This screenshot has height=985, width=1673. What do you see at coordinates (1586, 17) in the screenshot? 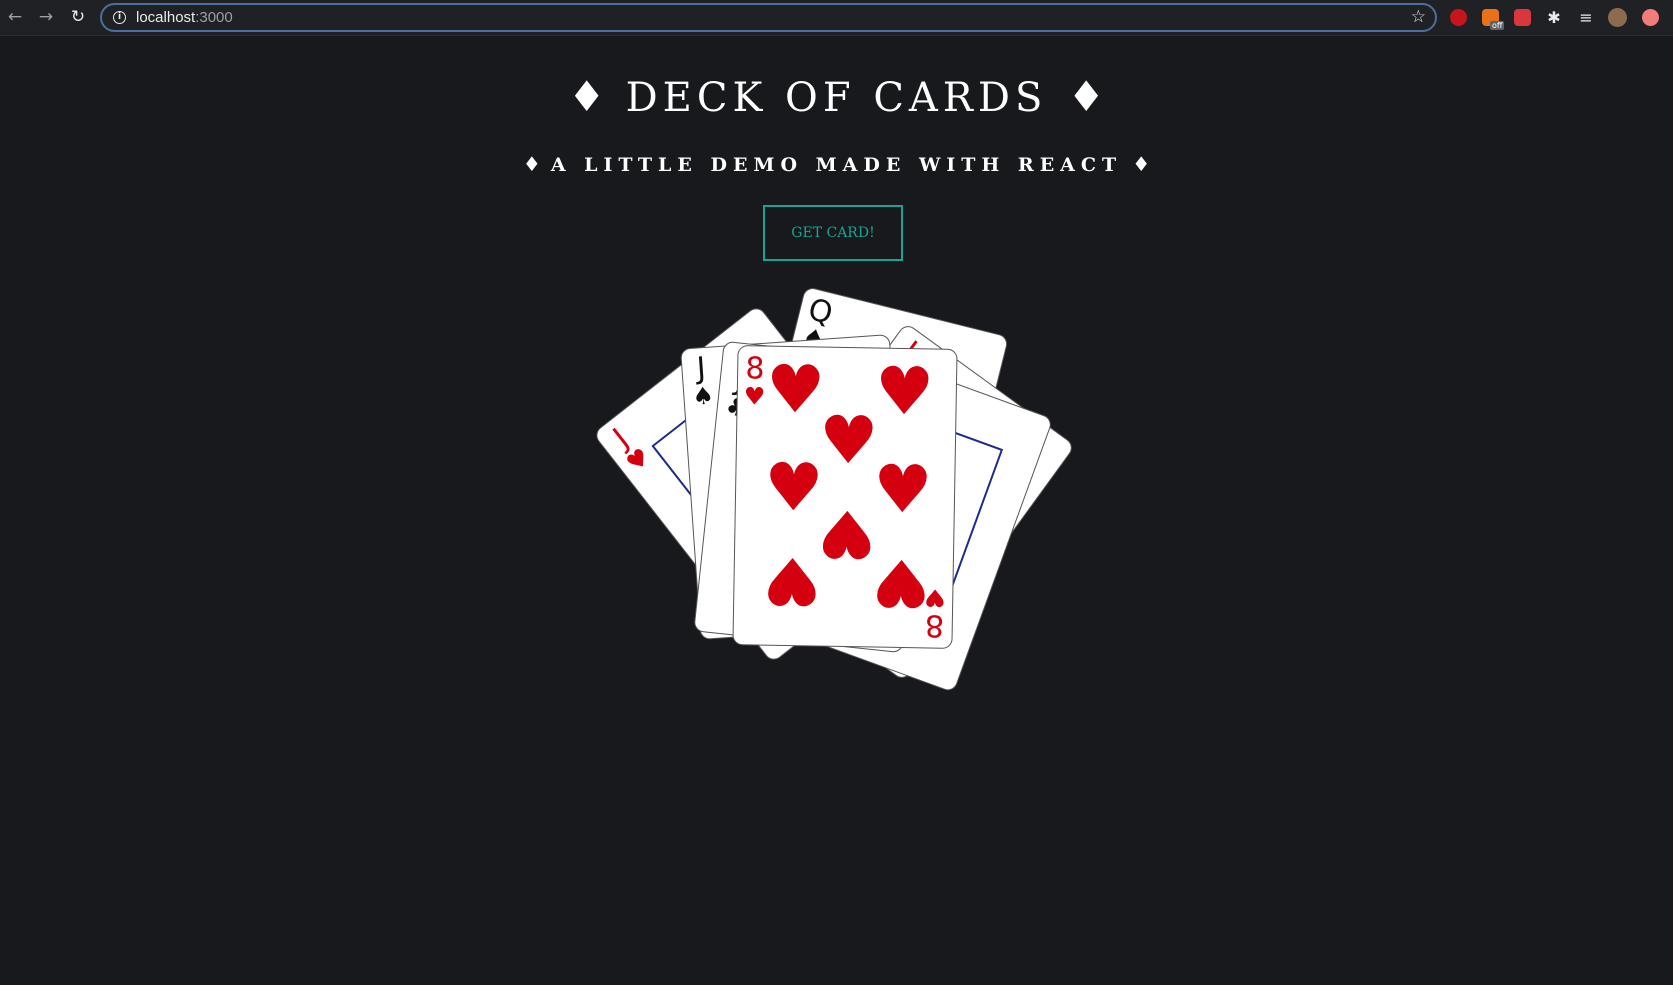
I see `media-queue-icon: ≡` at bounding box center [1586, 17].